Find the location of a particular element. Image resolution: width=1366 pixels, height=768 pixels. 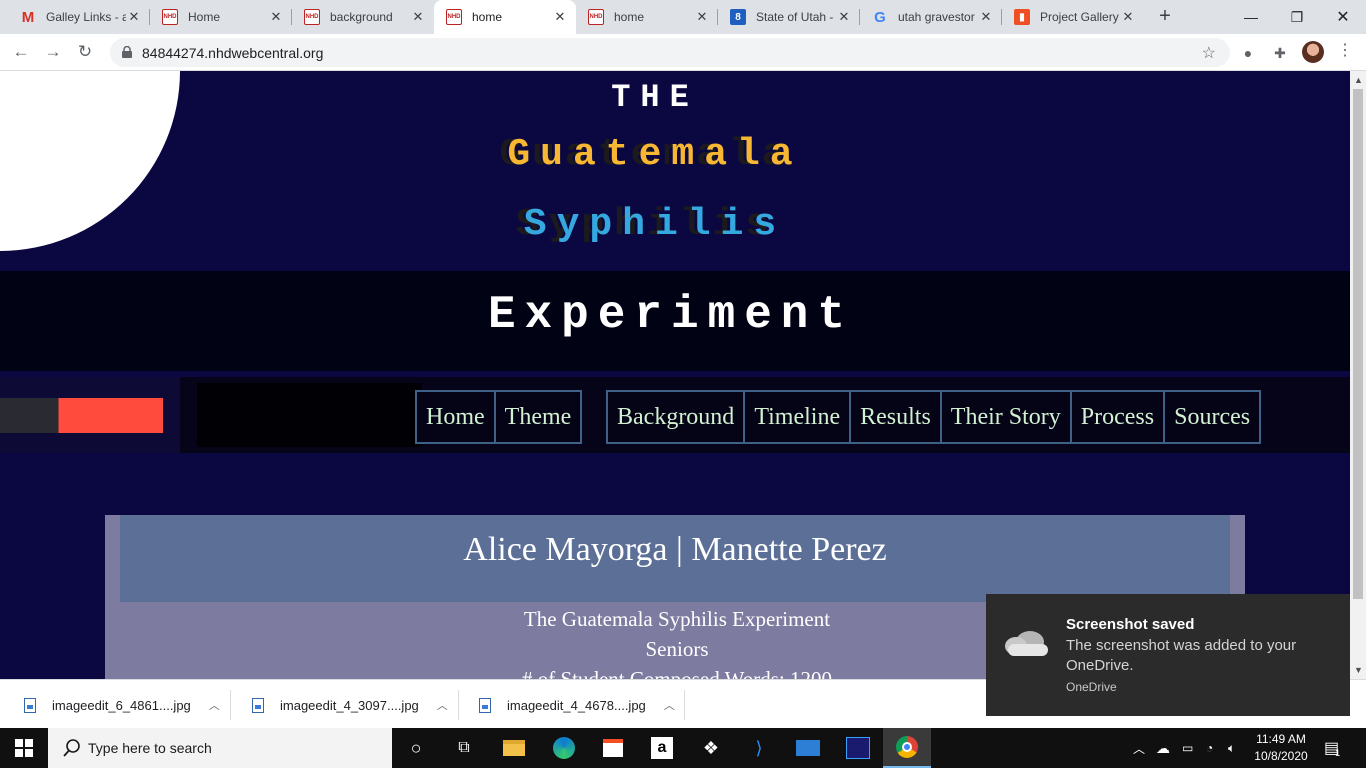

notification-title: Screenshot saved is located at coordinates (1130, 624).